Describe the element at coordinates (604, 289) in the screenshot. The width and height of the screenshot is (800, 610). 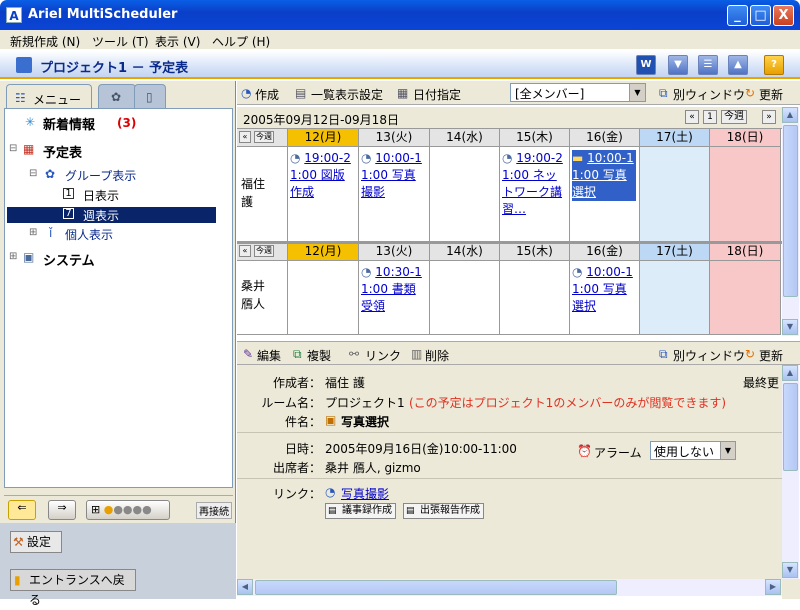
I see `calendar-event: ◔ 10:00-11:00 写真選択` at that location.